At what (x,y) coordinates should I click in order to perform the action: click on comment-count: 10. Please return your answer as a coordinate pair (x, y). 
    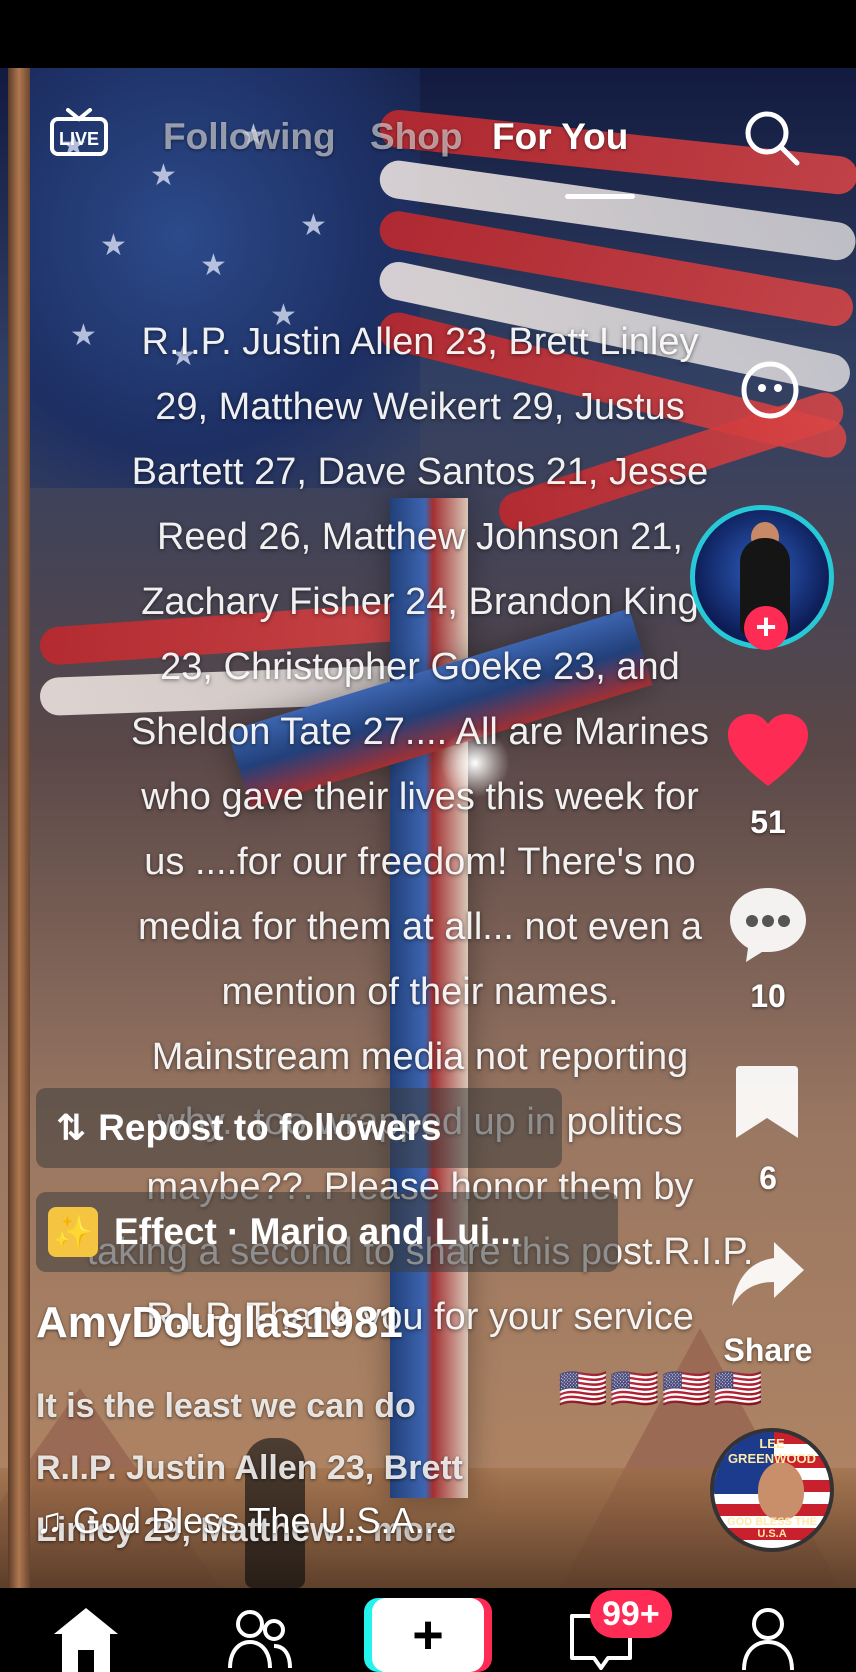
    Looking at the image, I should click on (768, 996).